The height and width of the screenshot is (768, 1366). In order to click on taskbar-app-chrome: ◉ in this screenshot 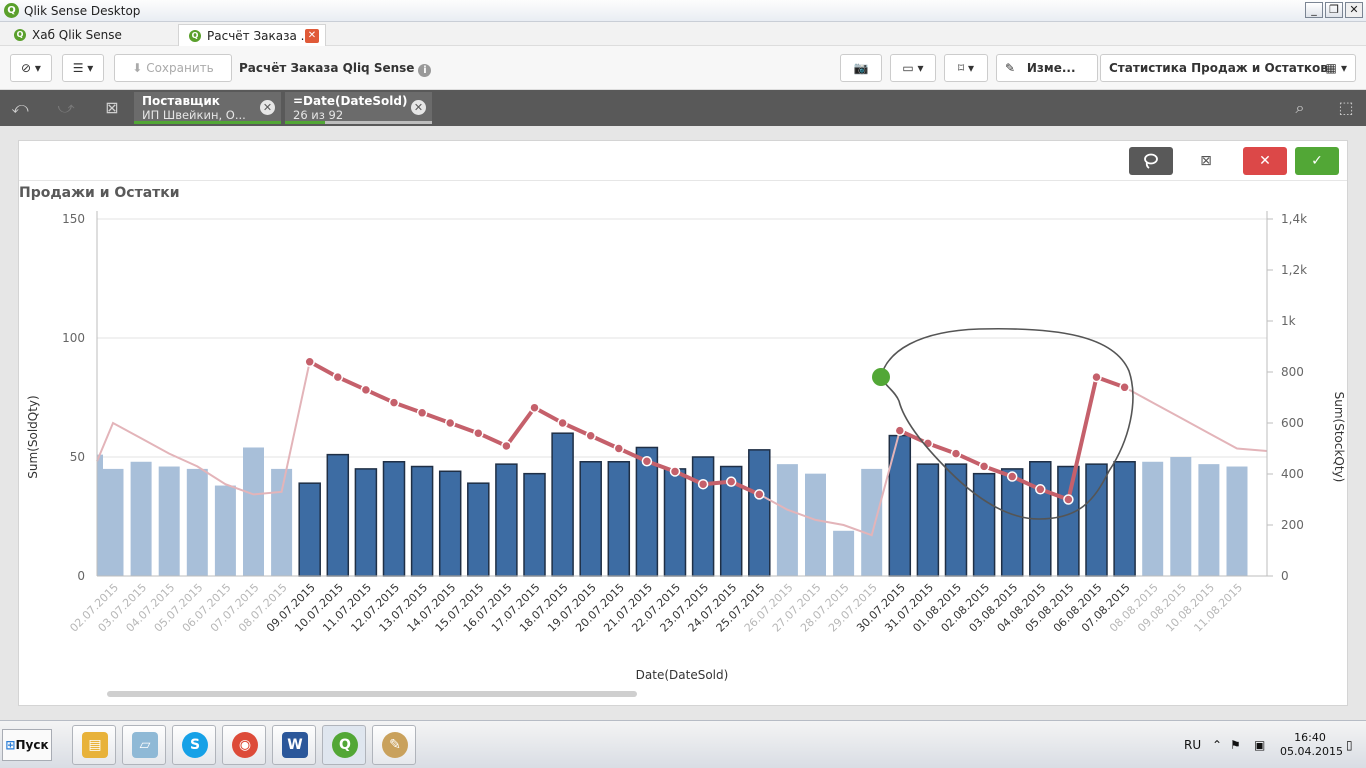, I will do `click(244, 745)`.